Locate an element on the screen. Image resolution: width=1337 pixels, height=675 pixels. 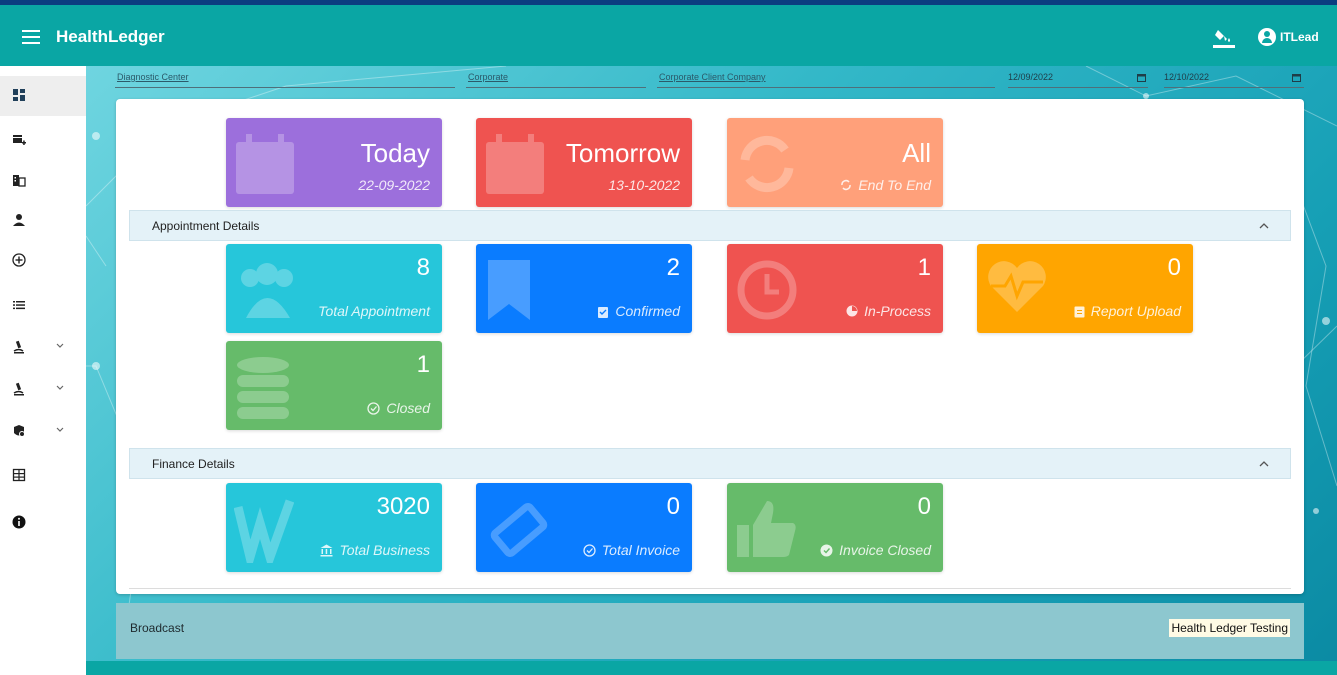
total-business-tile: 3020 Total Business is located at coordinates (334, 527).